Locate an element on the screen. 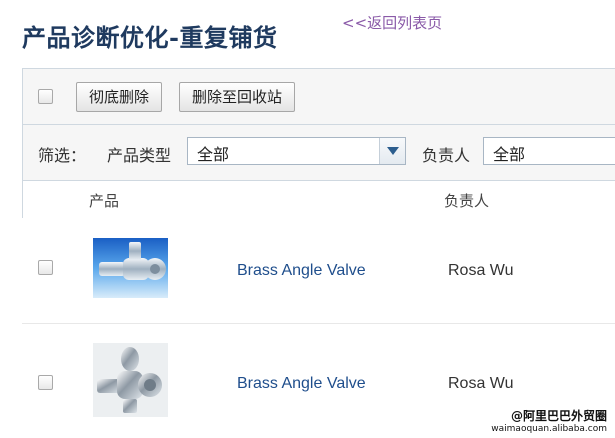 The image size is (615, 438). watermark-line-1: @阿里巴巴外贸圈 is located at coordinates (558, 416).